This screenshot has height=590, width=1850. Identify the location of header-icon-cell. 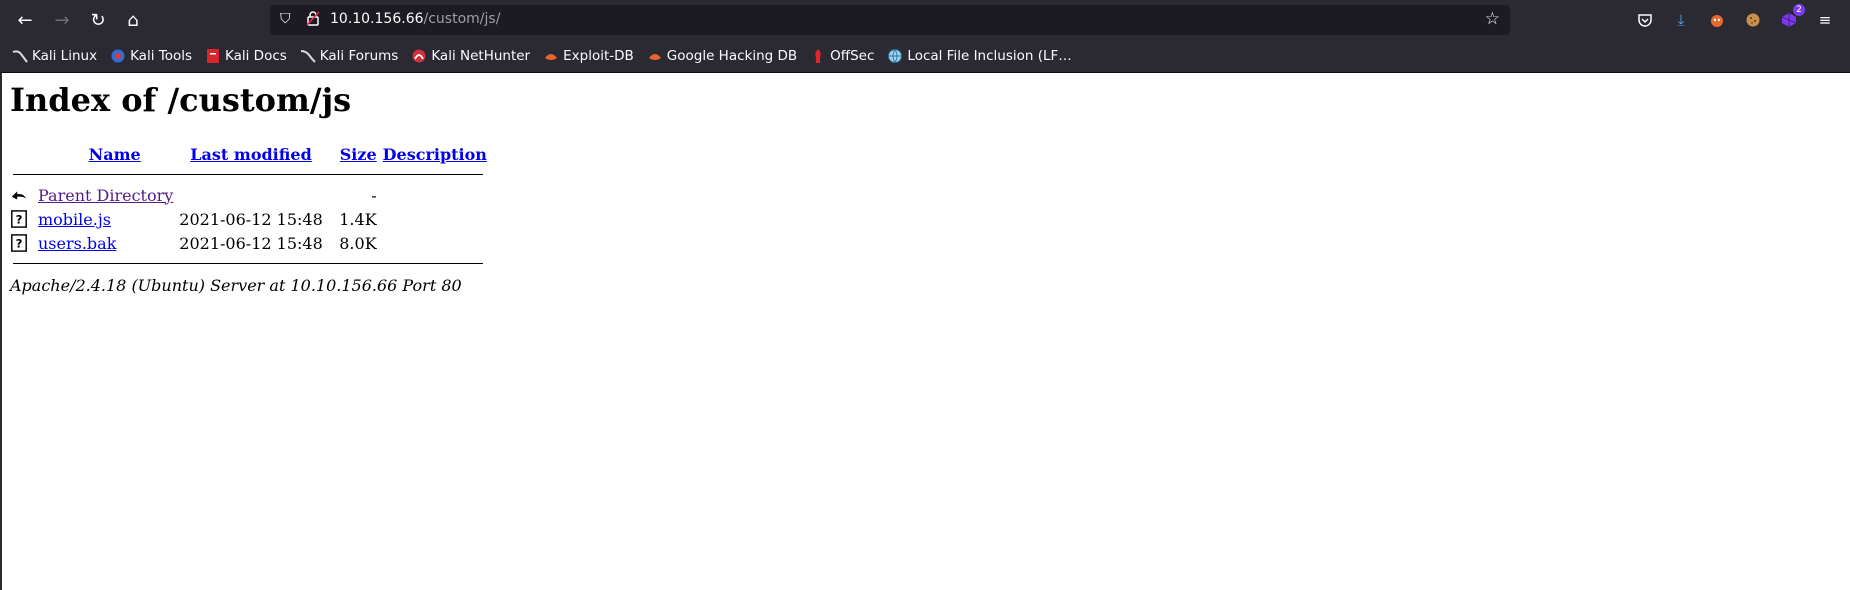
(22, 154).